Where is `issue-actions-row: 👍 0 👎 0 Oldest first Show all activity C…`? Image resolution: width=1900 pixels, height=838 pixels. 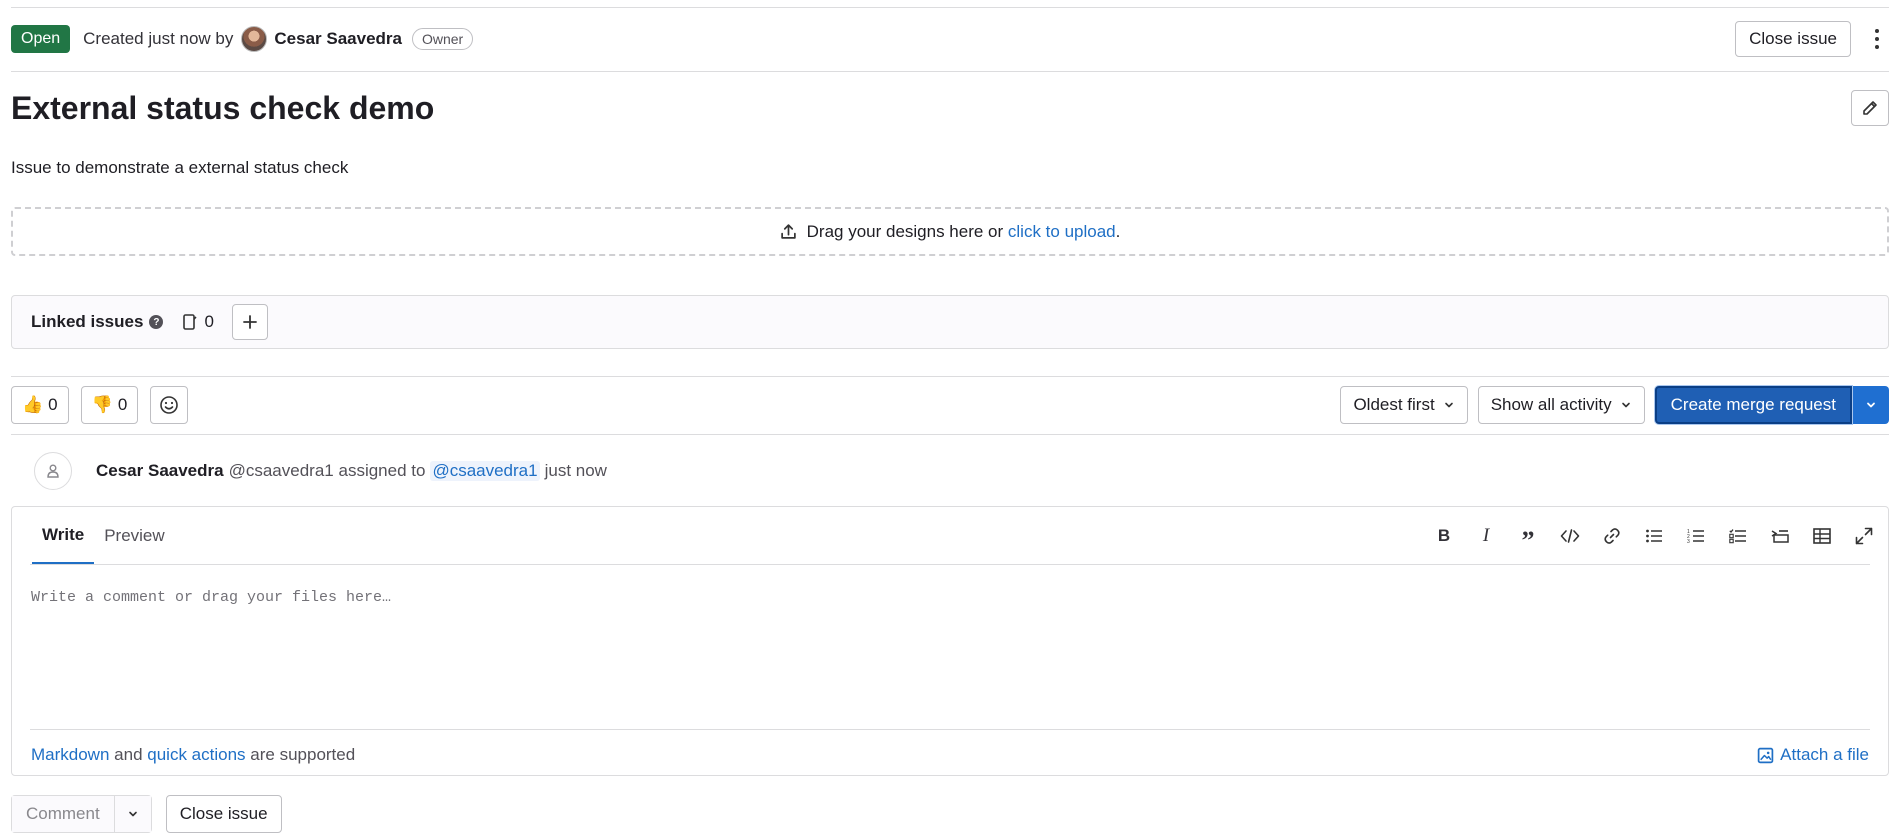 issue-actions-row: 👍 0 👎 0 Oldest first Show all activity C… is located at coordinates (950, 405).